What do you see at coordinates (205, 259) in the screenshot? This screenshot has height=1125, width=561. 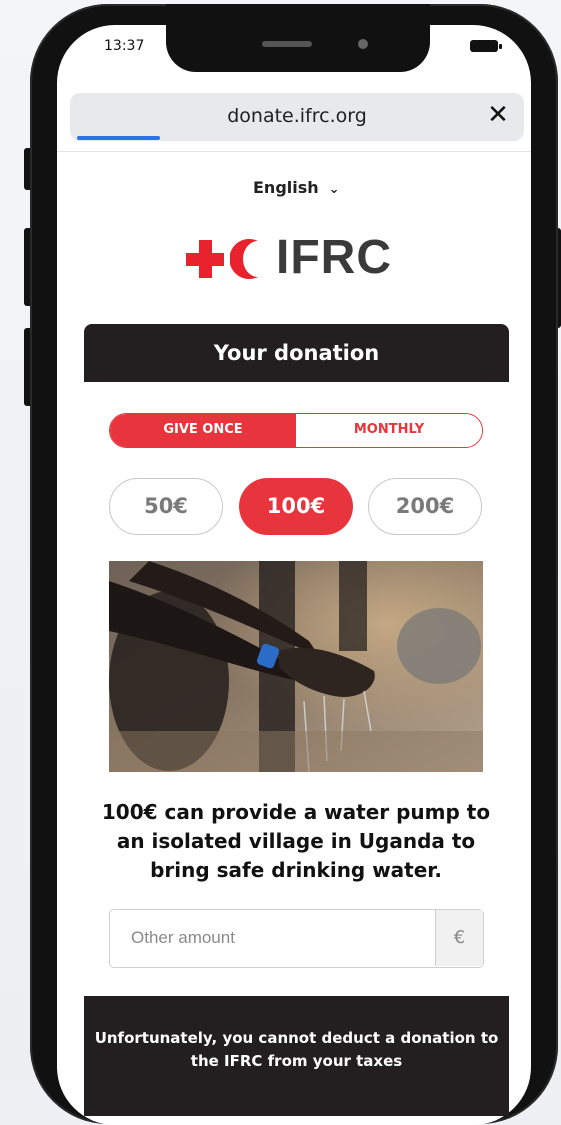 I see `red-cross-icon-vertical` at bounding box center [205, 259].